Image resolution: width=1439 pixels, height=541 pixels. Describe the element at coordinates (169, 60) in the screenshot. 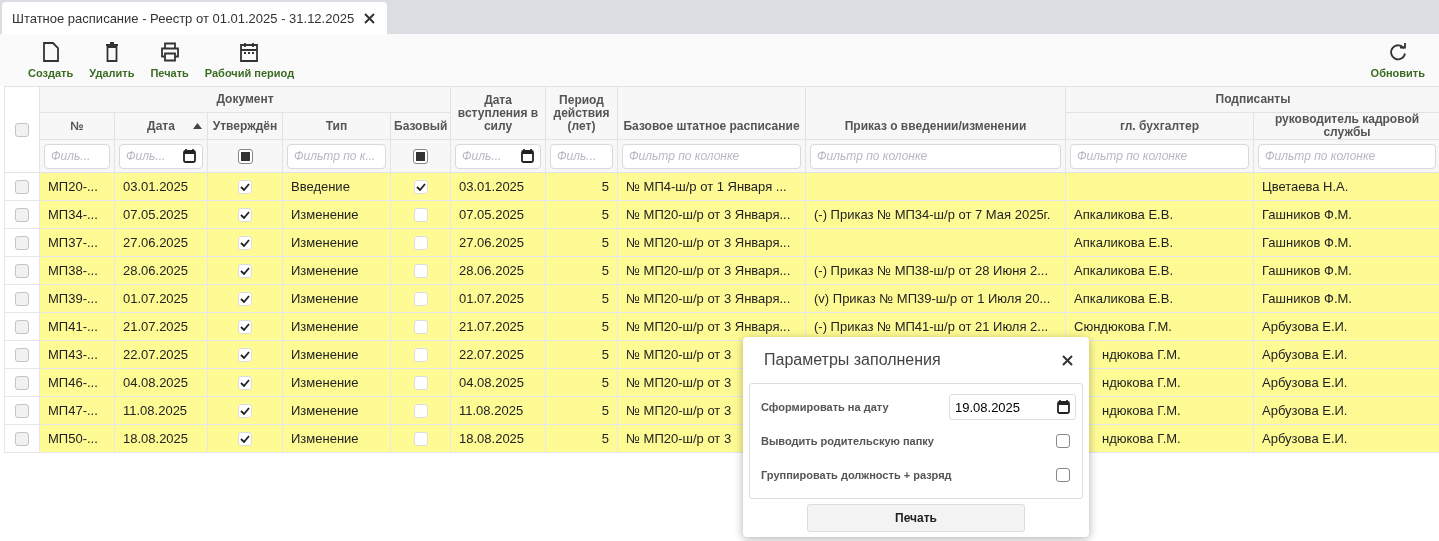

I see `toolbar-button: Печать` at that location.